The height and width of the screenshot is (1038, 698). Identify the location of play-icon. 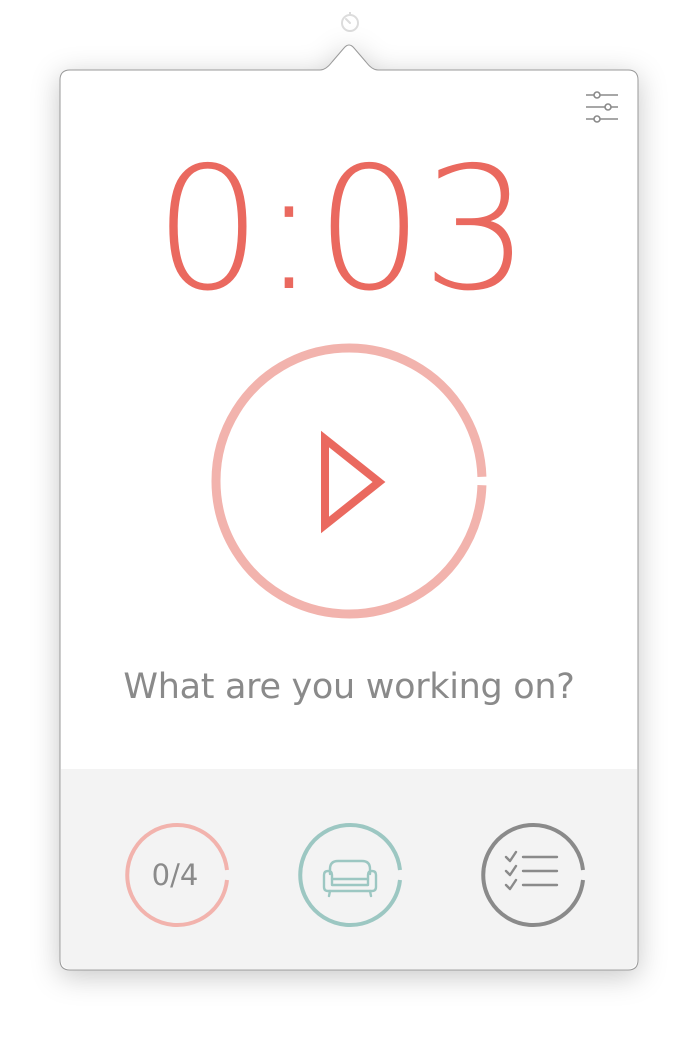
(353, 482).